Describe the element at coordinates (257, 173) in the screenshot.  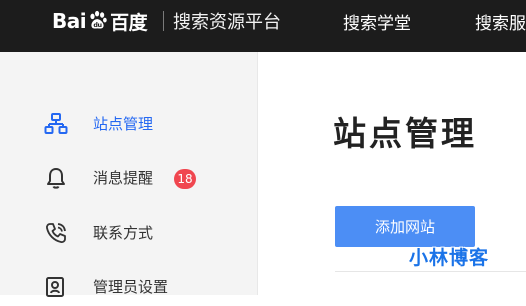
I see `sidebar-divider` at that location.